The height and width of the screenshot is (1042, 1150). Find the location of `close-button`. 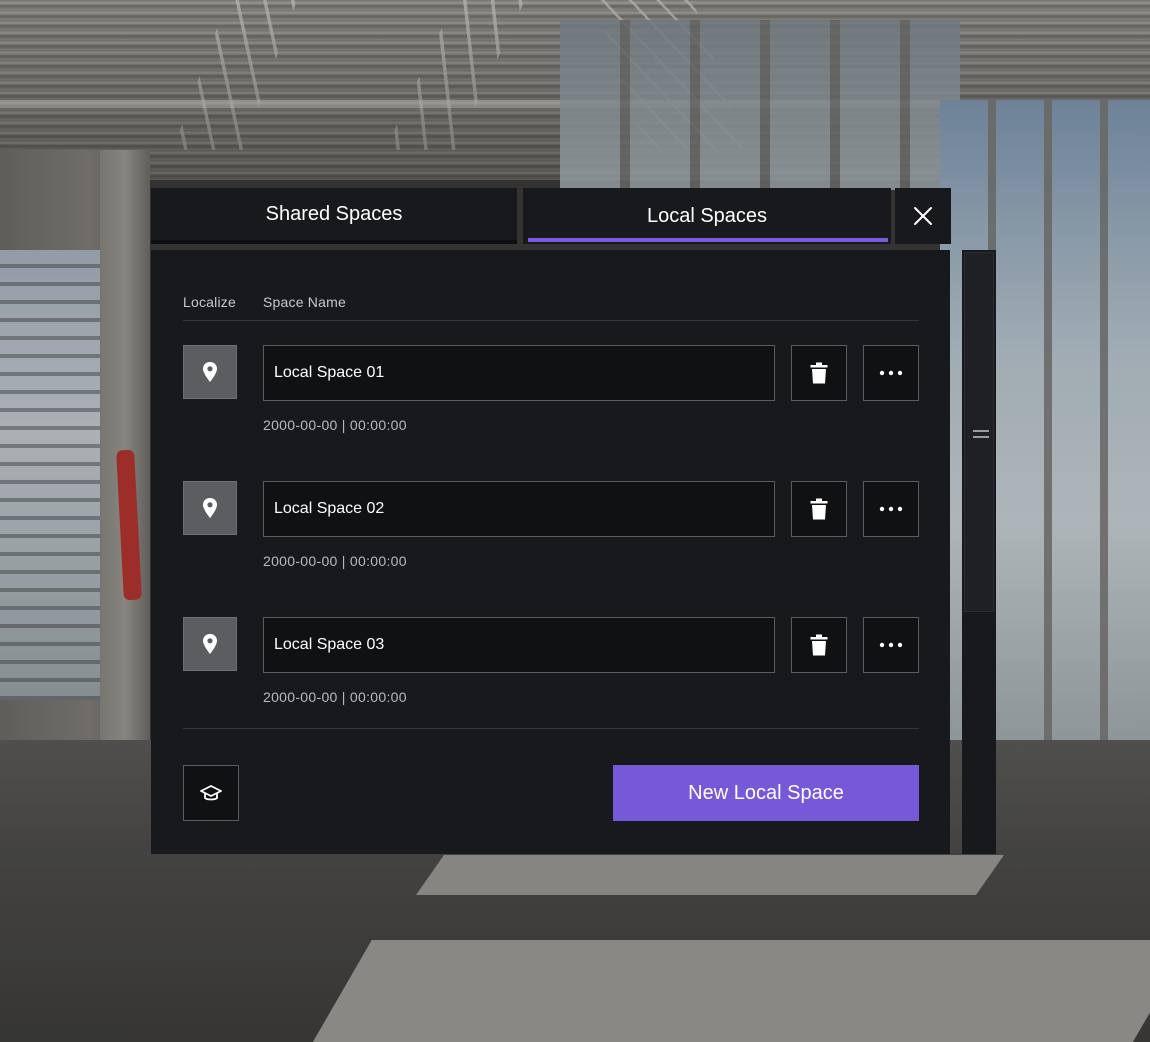

close-button is located at coordinates (923, 216).